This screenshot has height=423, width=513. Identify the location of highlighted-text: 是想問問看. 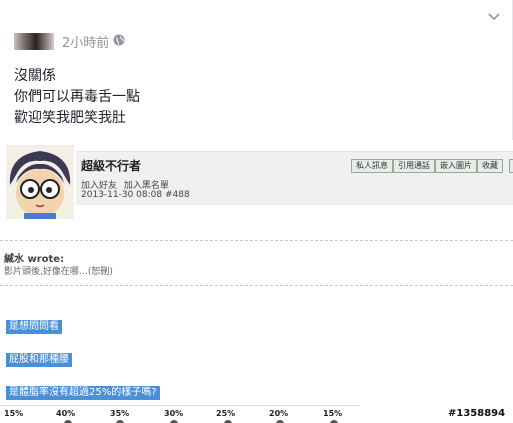
(34, 327).